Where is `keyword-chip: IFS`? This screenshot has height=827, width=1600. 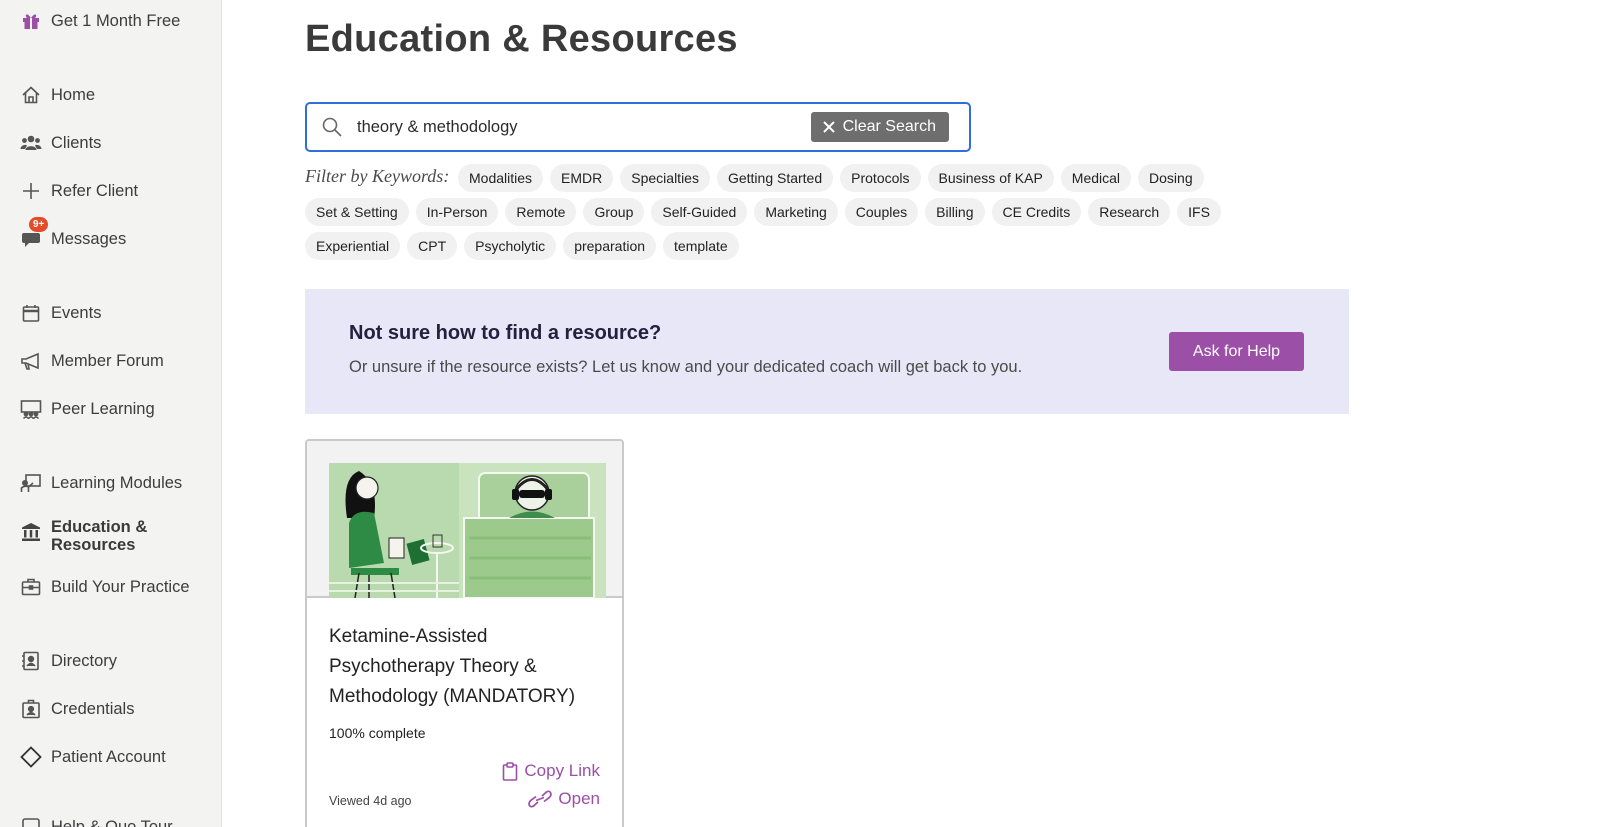 keyword-chip: IFS is located at coordinates (1199, 212).